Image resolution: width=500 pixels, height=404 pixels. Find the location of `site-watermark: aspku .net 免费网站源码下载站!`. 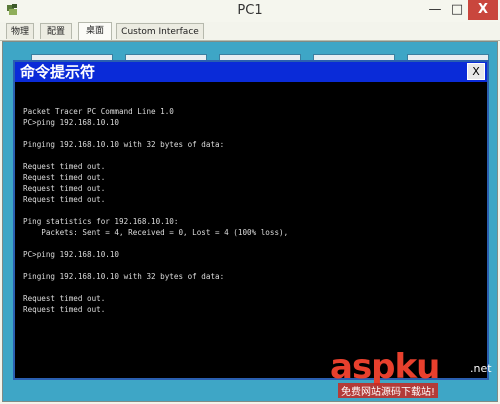

site-watermark: aspku .net 免费网站源码下载站! is located at coordinates (412, 376).